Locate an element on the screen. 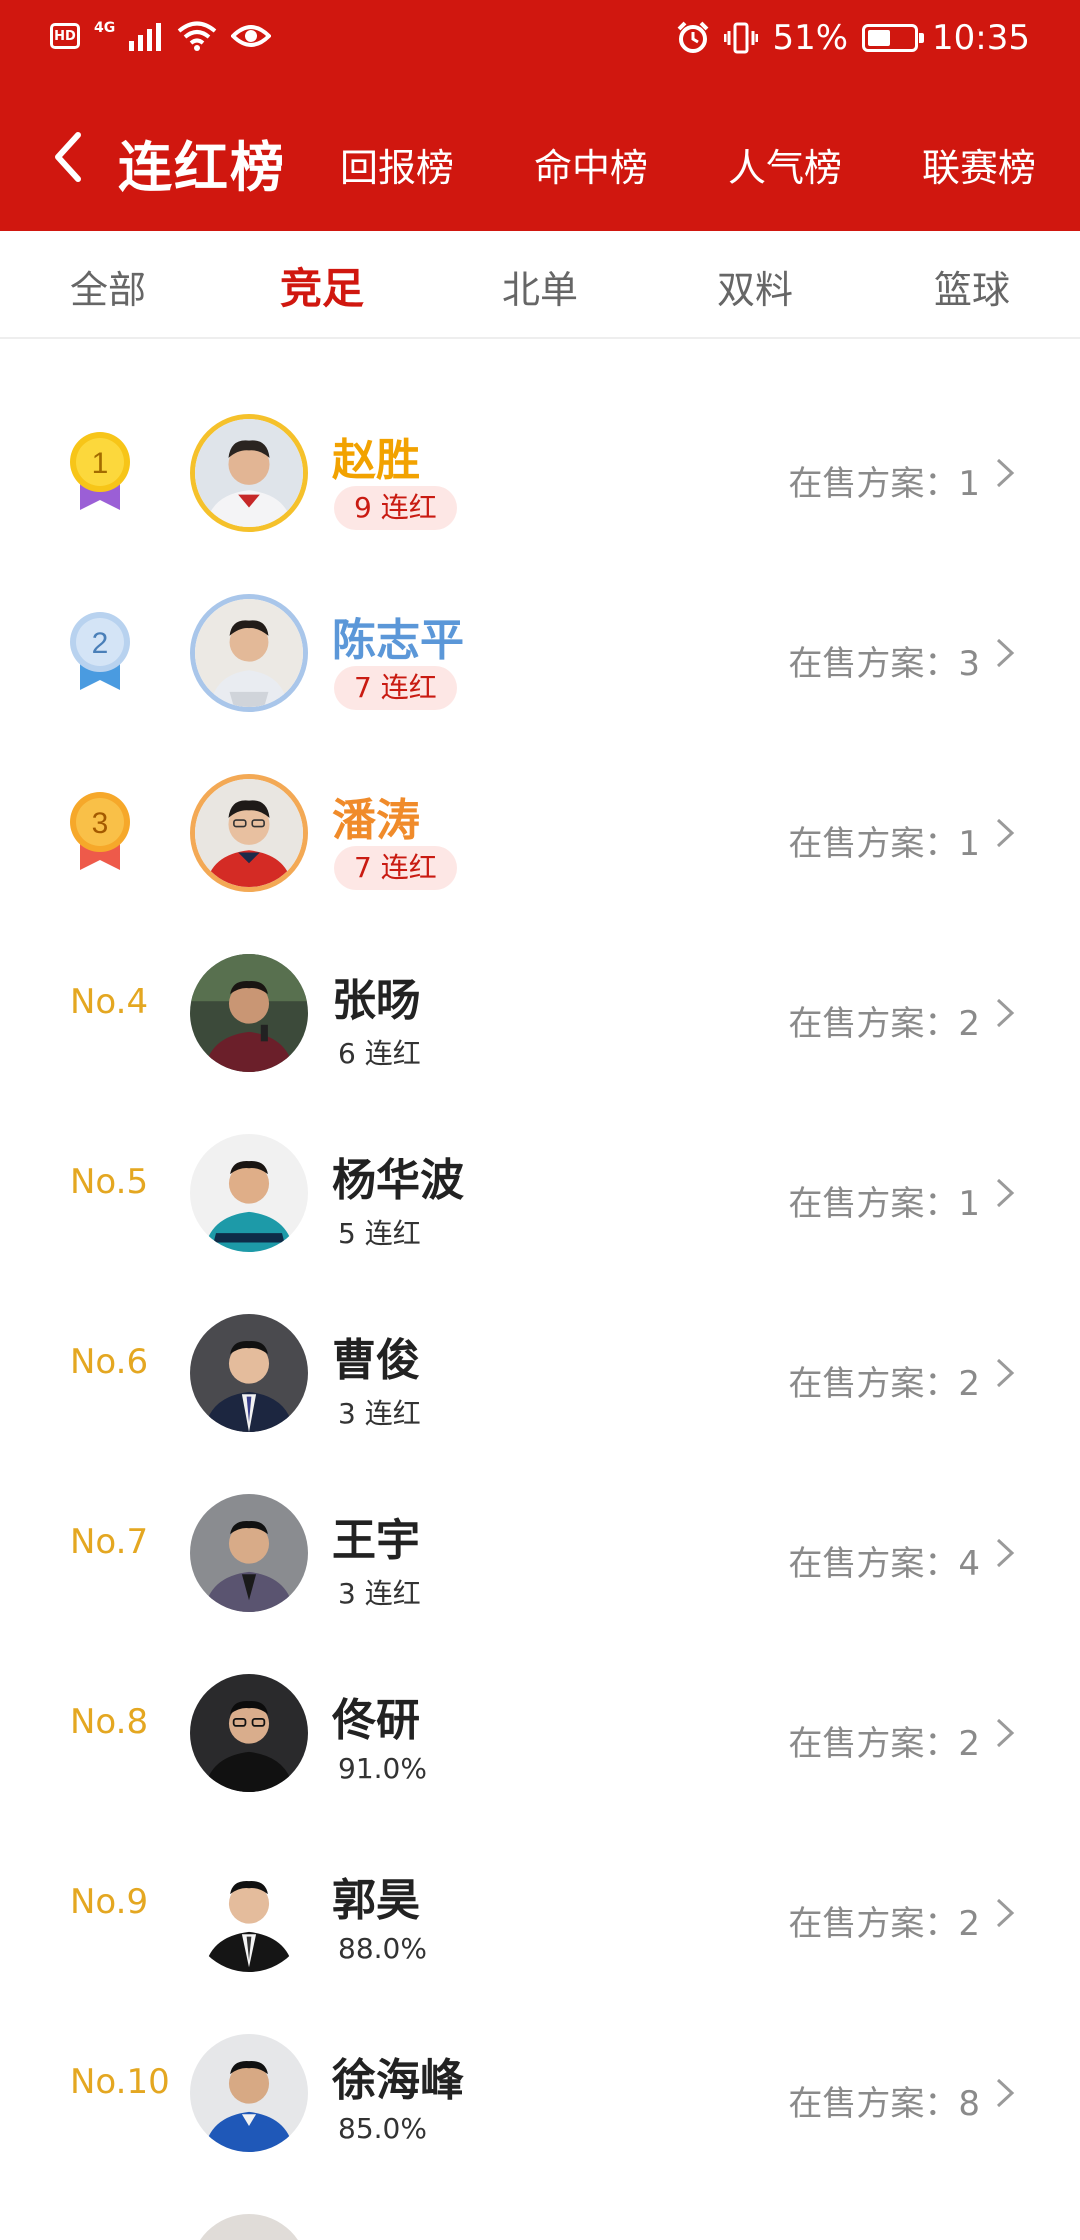 This screenshot has width=1080, height=2240. category-tab-jingzu: 竞足 is located at coordinates (322, 285).